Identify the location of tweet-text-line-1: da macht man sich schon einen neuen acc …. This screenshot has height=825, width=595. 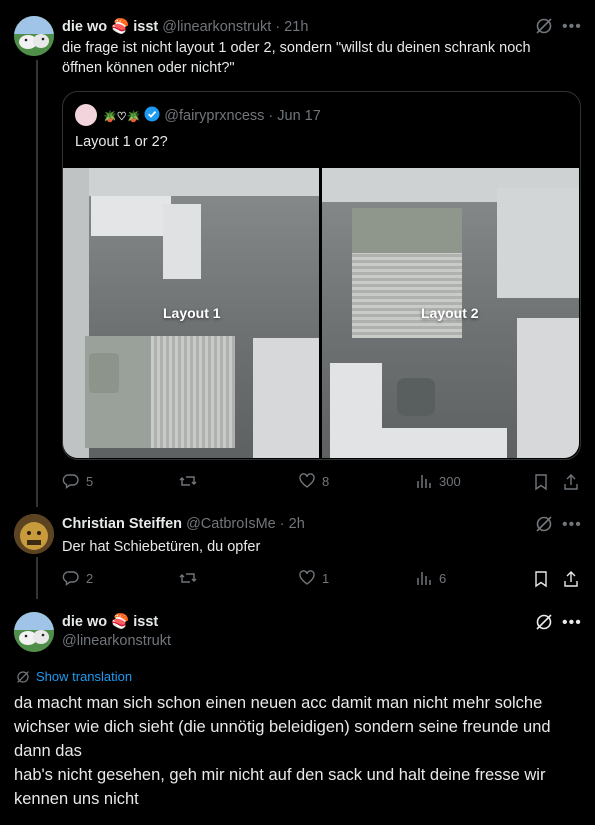
(282, 727).